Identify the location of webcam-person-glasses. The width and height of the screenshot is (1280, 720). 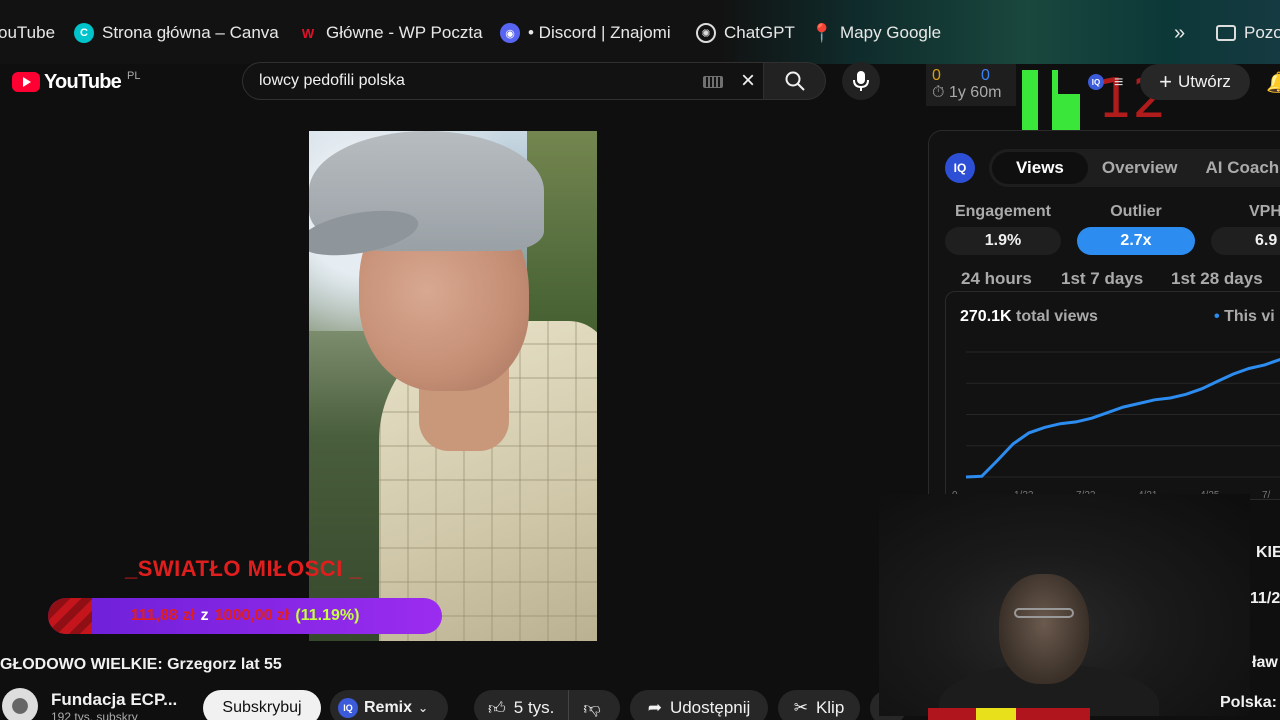
(1044, 613).